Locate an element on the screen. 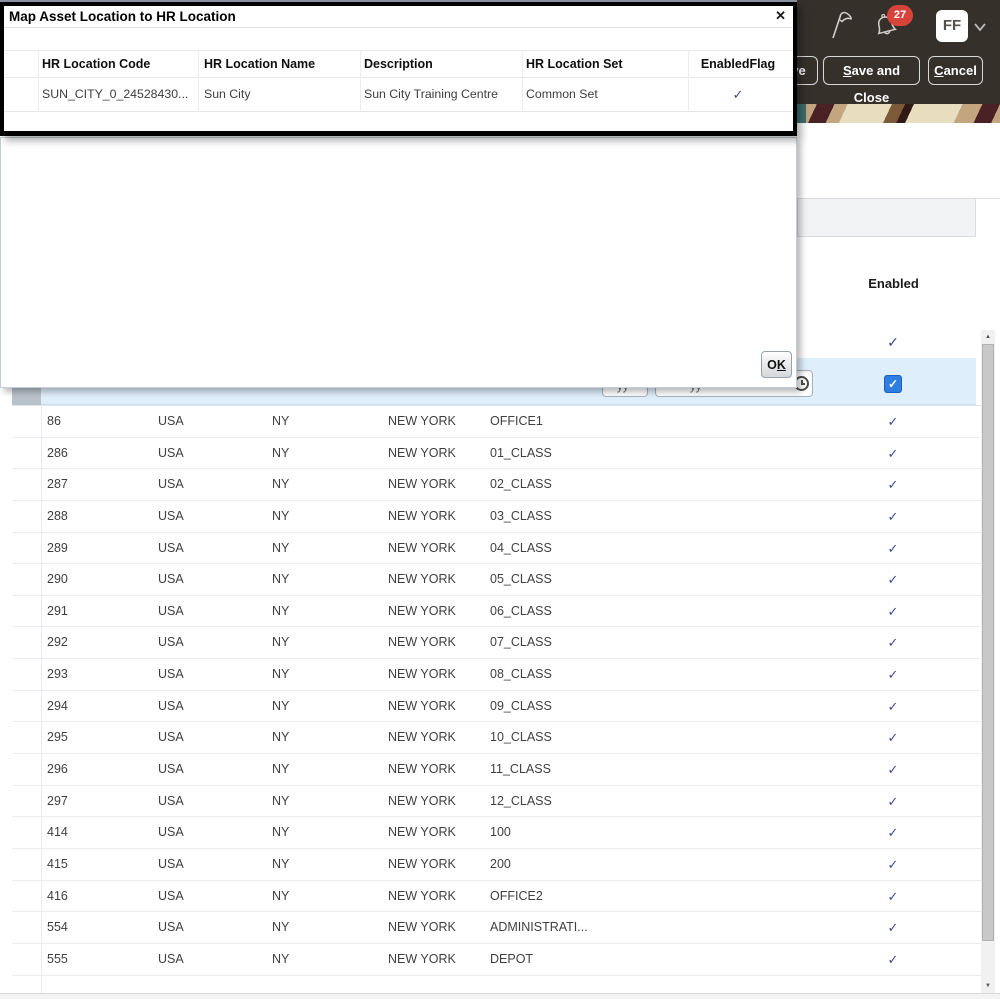  cell-location-id: 293 is located at coordinates (57, 674).